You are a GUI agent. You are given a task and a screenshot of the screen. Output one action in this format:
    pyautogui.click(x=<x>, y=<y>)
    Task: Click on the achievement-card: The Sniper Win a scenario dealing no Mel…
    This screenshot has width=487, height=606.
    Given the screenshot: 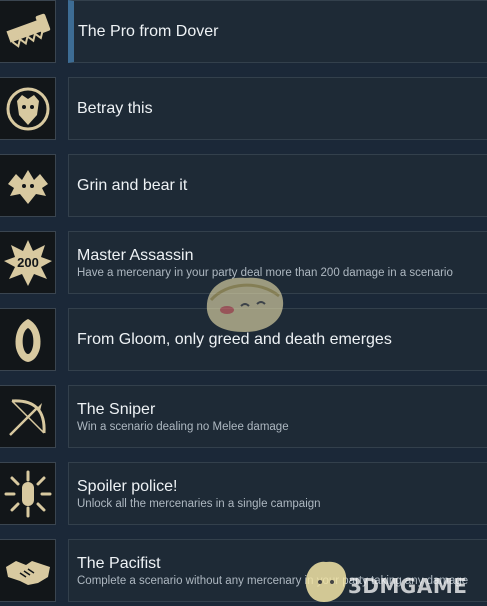 What is the action you would take?
    pyautogui.click(x=277, y=416)
    